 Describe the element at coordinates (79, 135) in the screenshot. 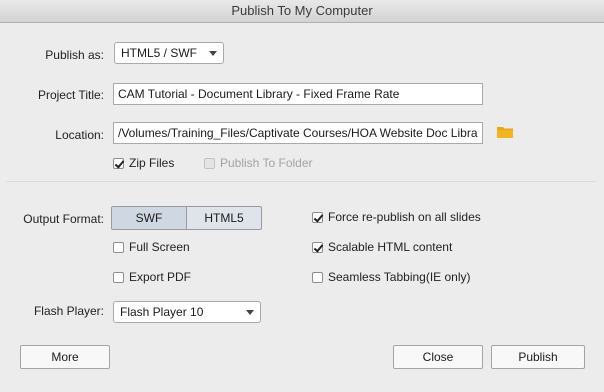

I see `location-label: Location:` at that location.